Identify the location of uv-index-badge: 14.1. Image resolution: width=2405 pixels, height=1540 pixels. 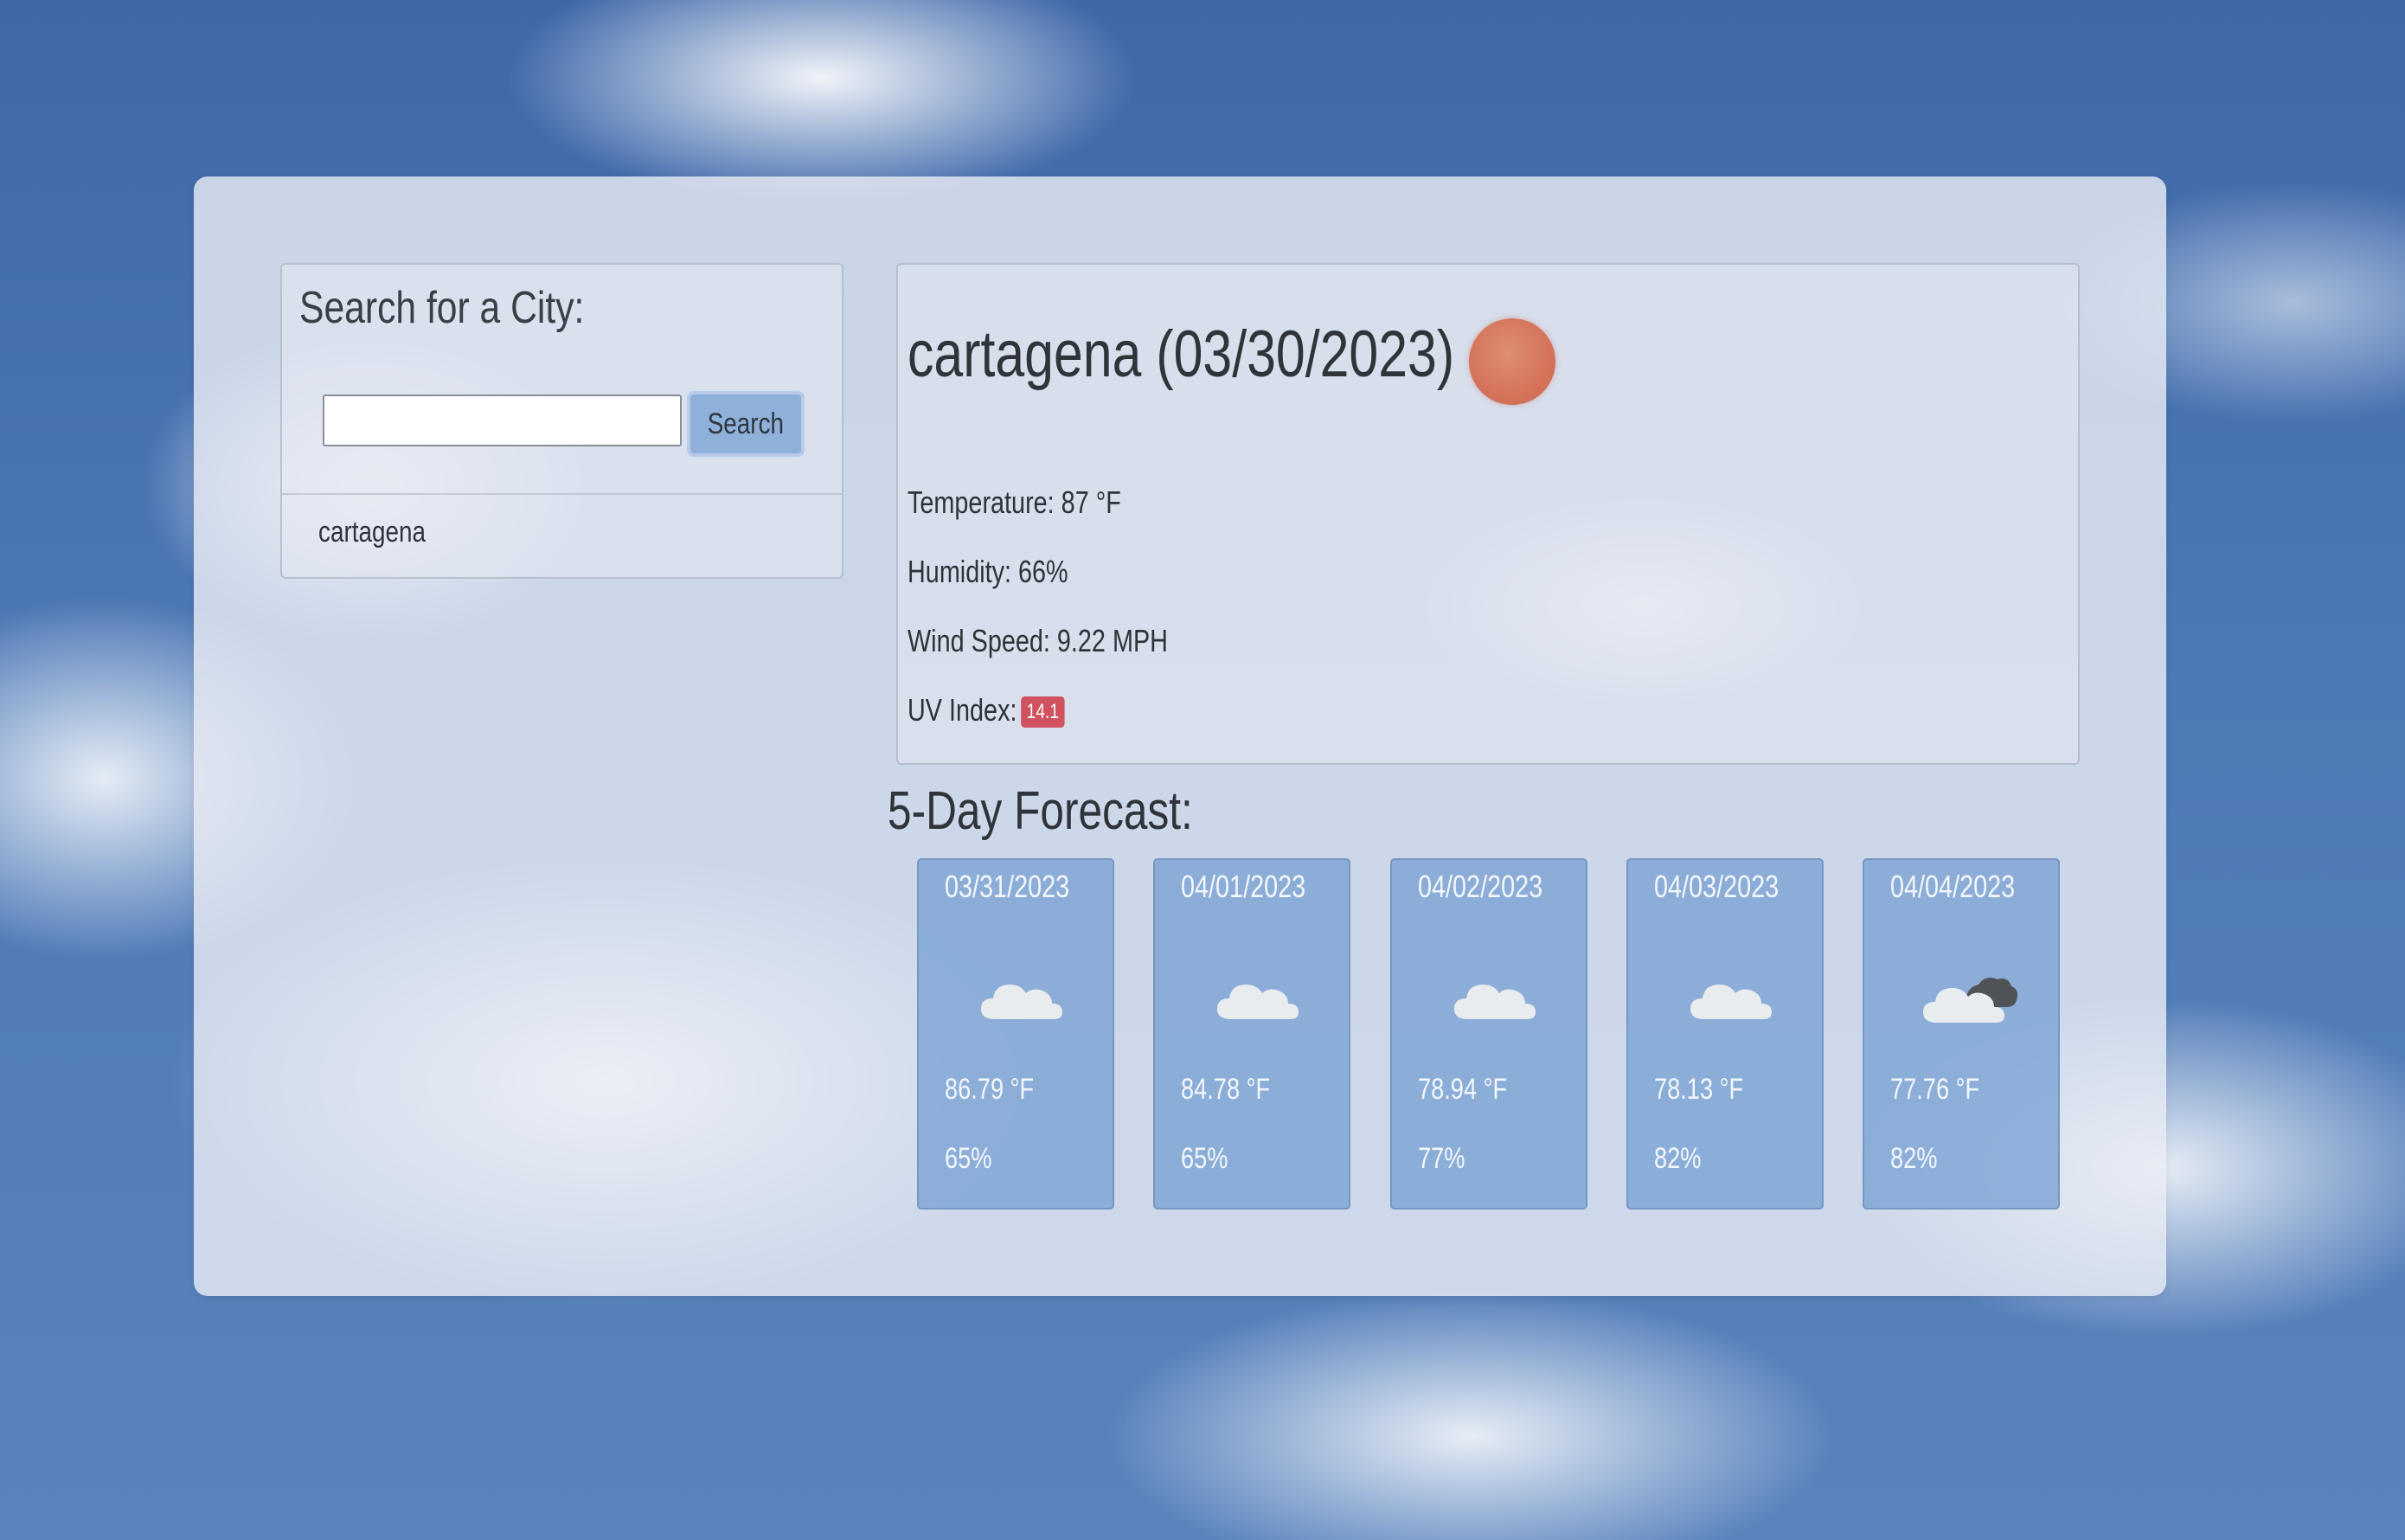
(1043, 712).